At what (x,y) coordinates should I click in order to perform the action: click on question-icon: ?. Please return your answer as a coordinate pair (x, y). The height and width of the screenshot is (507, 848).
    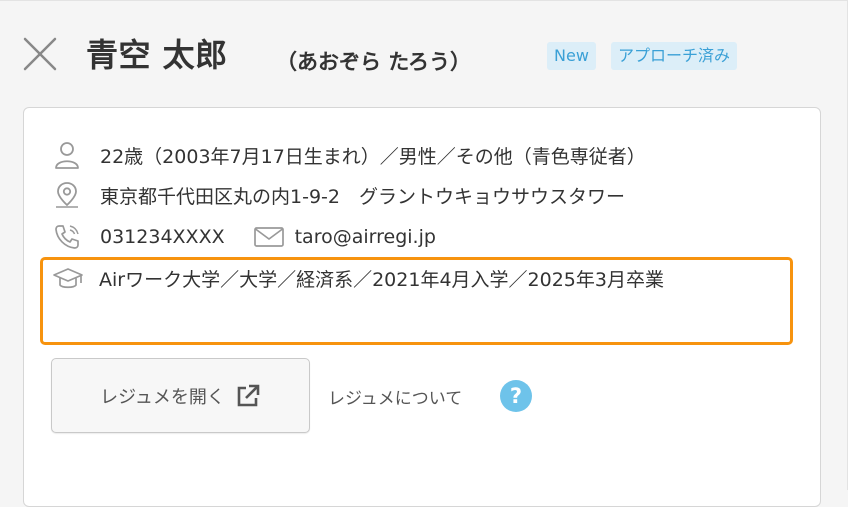
    Looking at the image, I should click on (516, 396).